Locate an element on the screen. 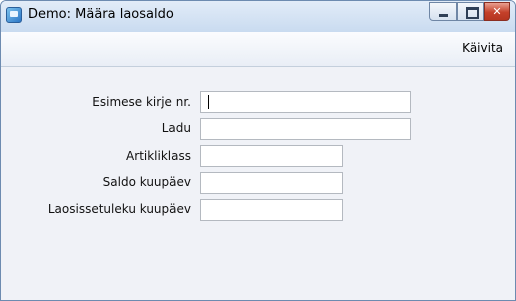 This screenshot has width=516, height=301. item-class-input is located at coordinates (271, 156).